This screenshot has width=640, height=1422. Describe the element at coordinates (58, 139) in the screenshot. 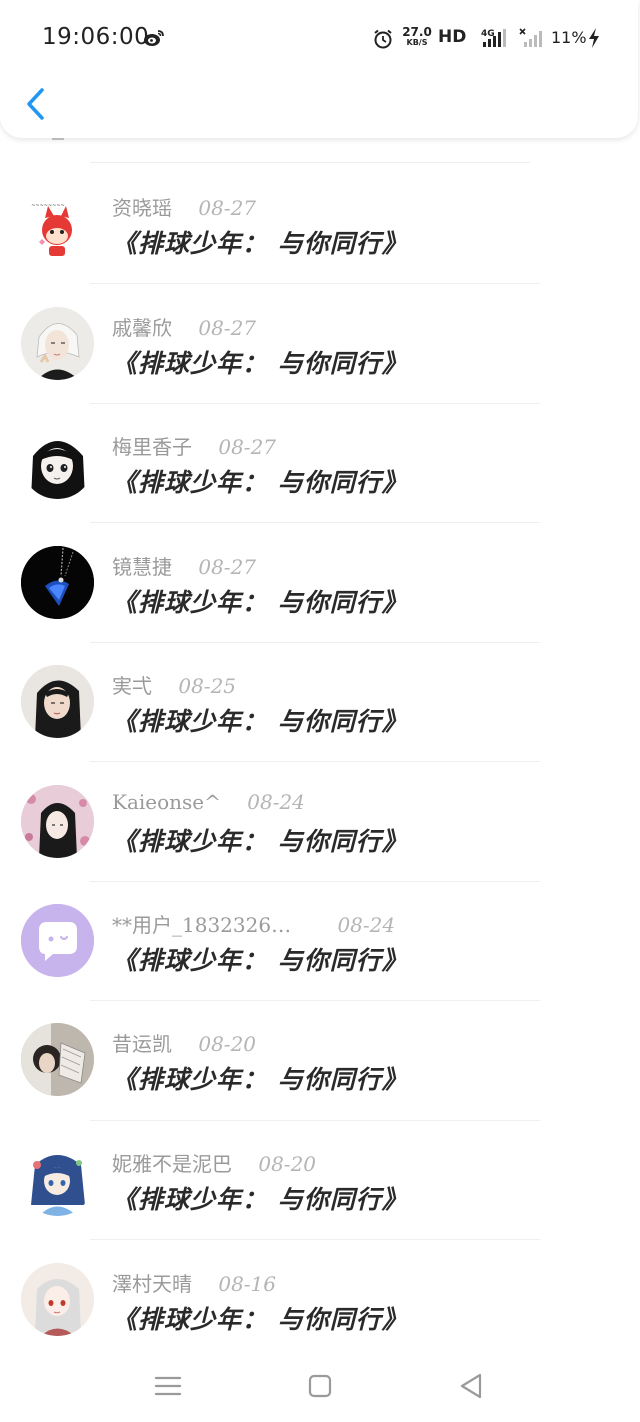

I see `scroll-remnant` at that location.